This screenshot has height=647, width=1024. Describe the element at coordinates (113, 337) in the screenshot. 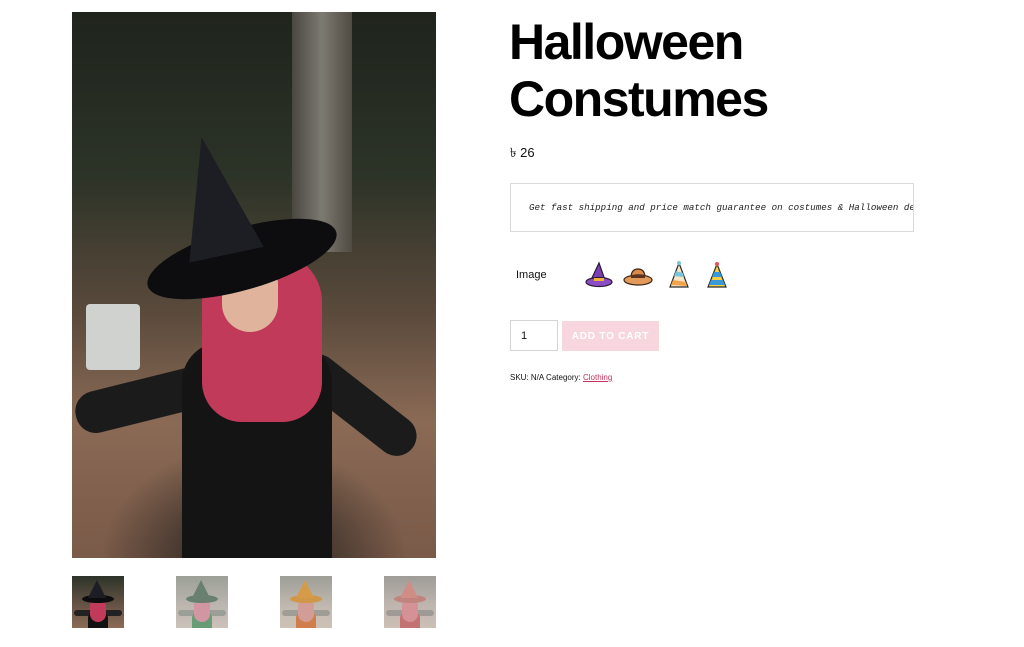

I see `photo-gravestone` at that location.